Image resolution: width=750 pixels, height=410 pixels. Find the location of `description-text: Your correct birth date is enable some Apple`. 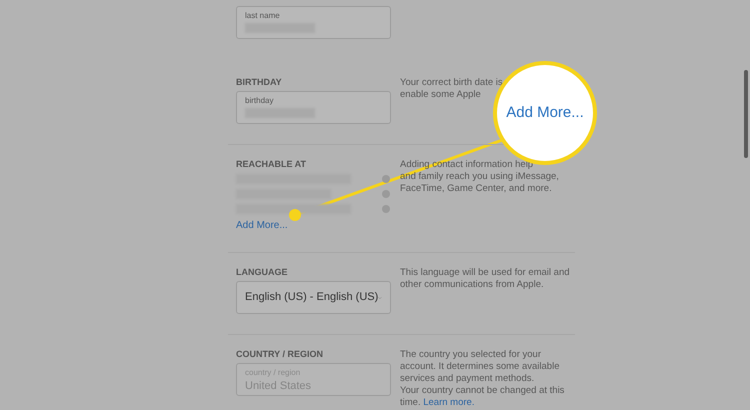

description-text: Your correct birth date is enable some Apple is located at coordinates (451, 89).